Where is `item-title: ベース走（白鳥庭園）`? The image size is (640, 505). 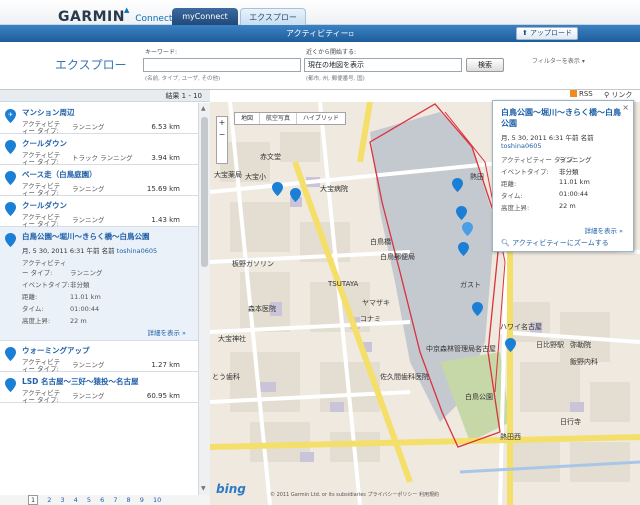
item-title: ベース走（白鳥庭園） is located at coordinates (107, 174).